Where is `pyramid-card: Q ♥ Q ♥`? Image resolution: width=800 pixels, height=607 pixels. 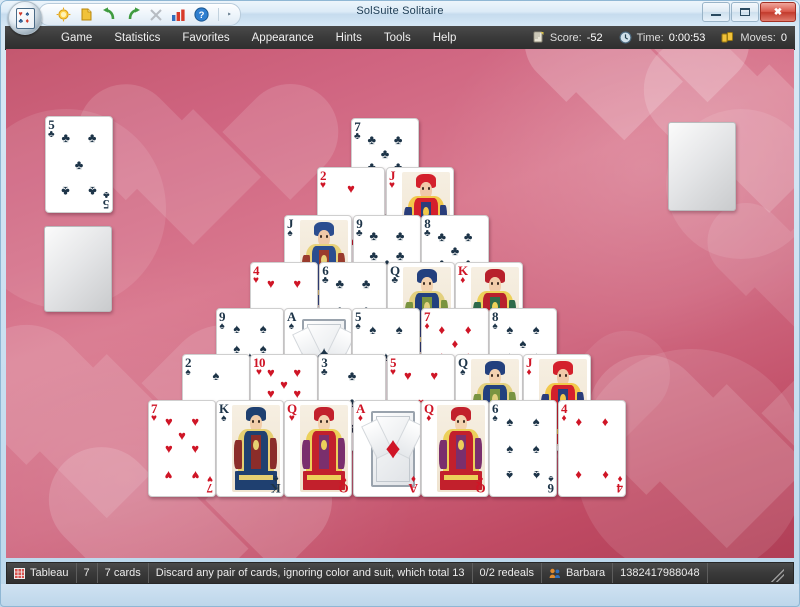
pyramid-card: Q ♥ Q ♥ is located at coordinates (318, 448).